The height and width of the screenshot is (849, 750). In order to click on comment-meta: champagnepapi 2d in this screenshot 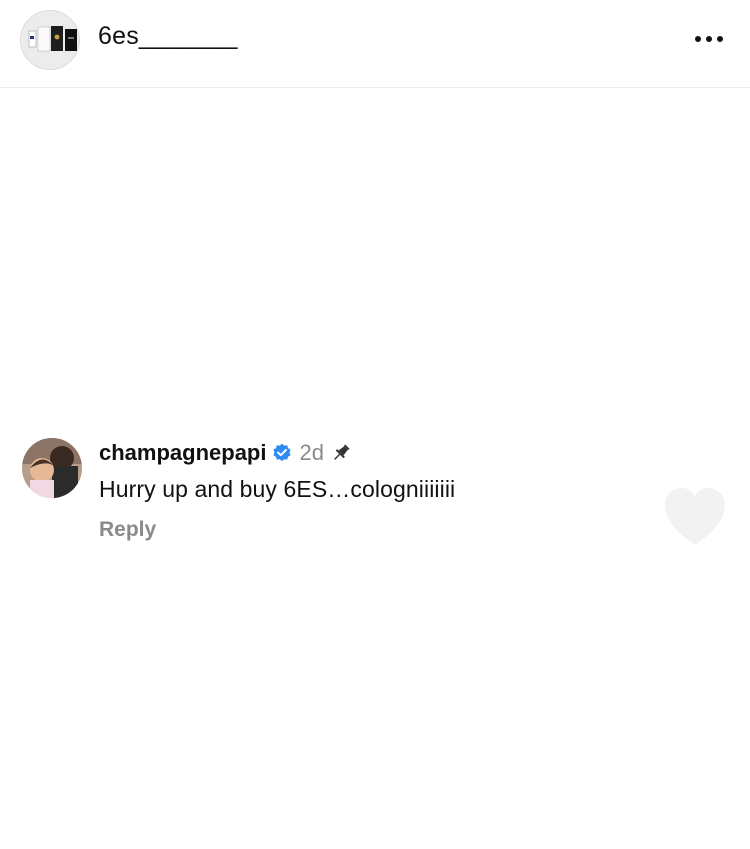, I will do `click(225, 453)`.